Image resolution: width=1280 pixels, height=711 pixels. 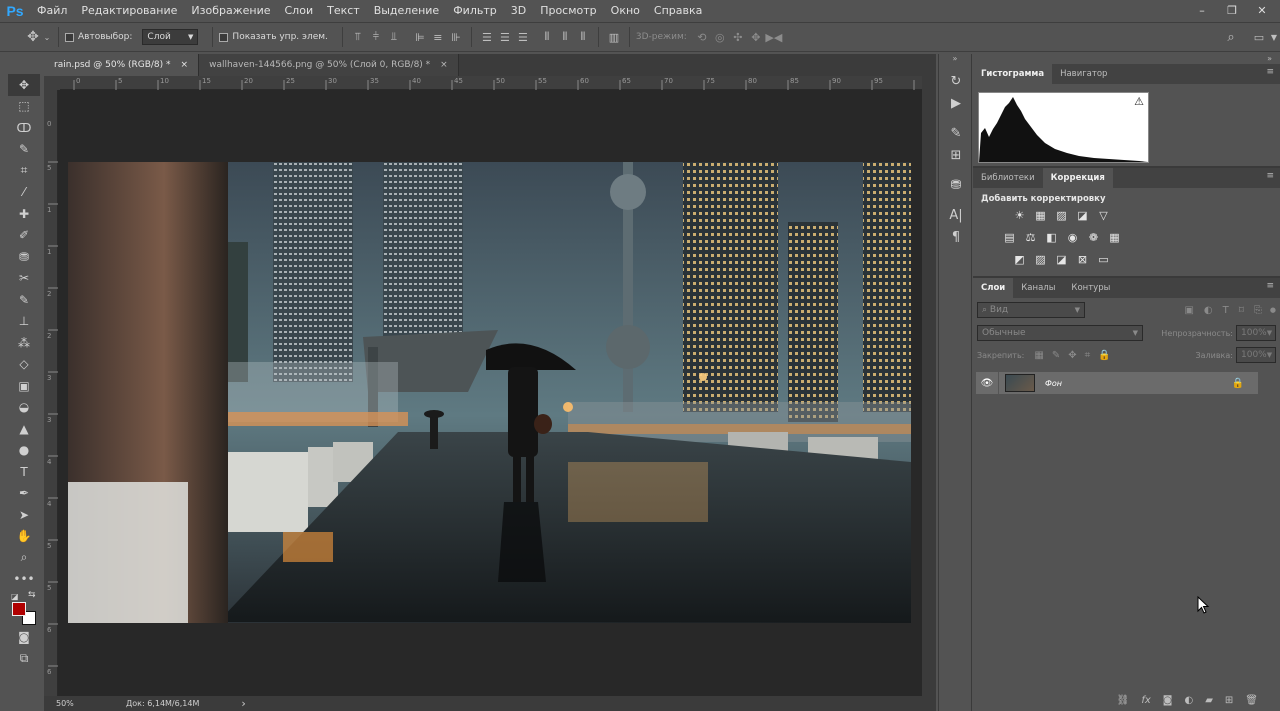 I want to click on character-panel-icon: A|, so click(x=956, y=215).